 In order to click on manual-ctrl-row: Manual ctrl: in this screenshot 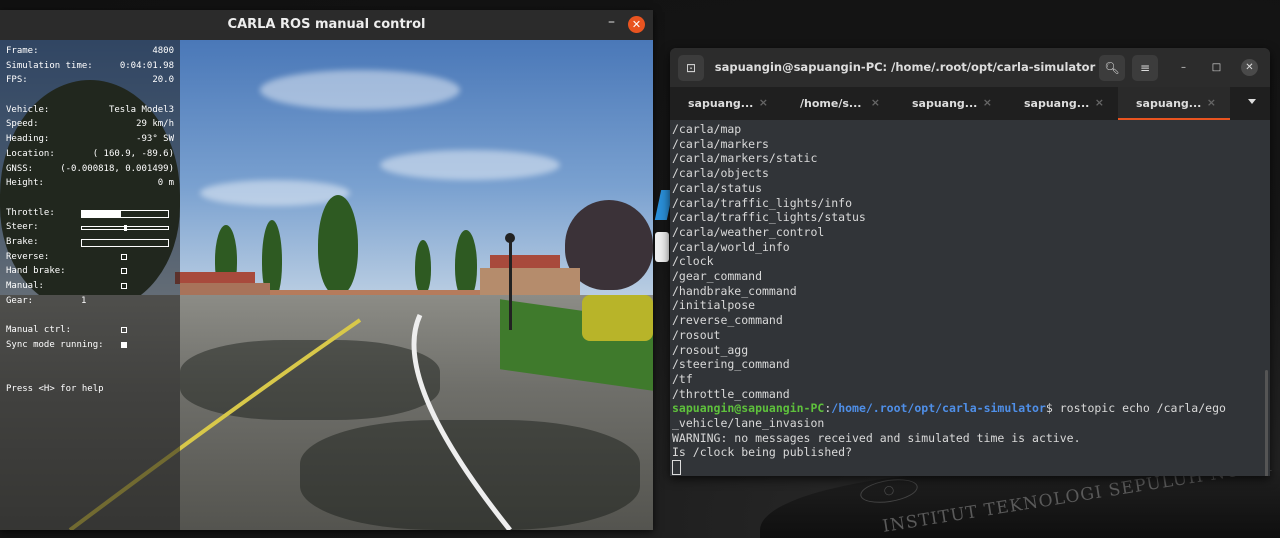, I will do `click(90, 330)`.